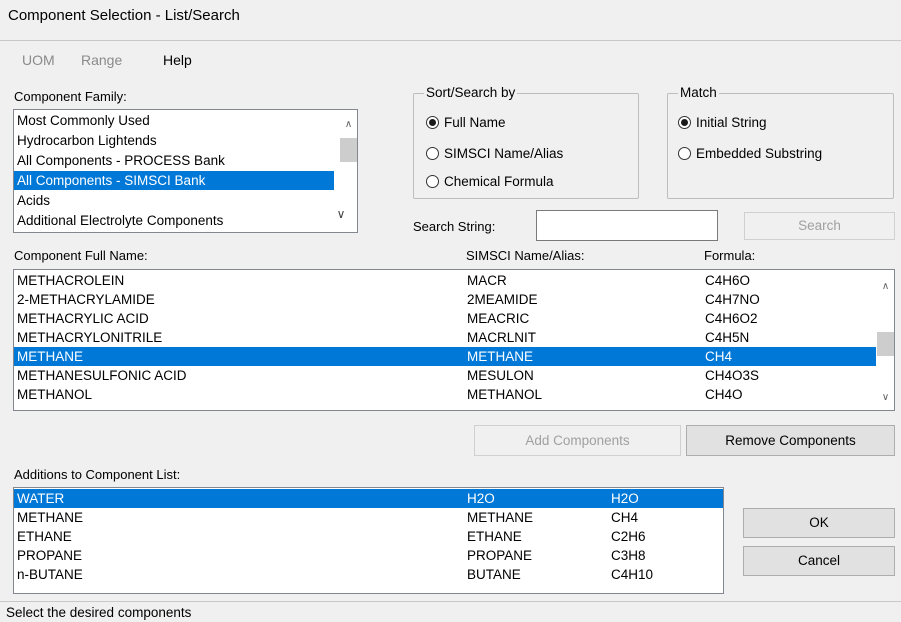 The width and height of the screenshot is (901, 622). What do you see at coordinates (174, 120) in the screenshot?
I see `family-item: Most Commonly Used` at bounding box center [174, 120].